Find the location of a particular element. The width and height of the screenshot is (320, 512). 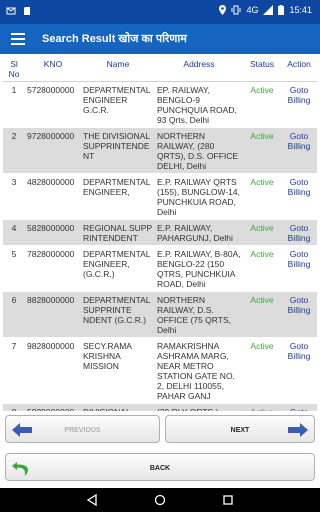

back-label: BACK is located at coordinates (160, 468).